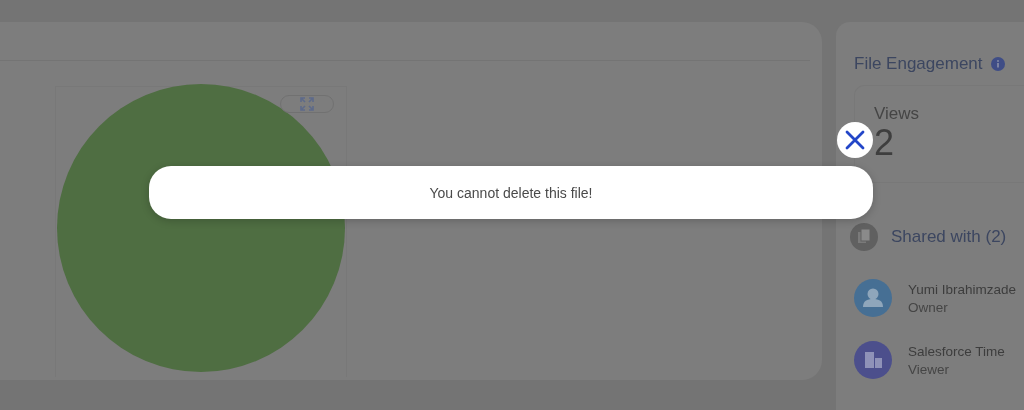  Describe the element at coordinates (918, 64) in the screenshot. I see `section-title: File Engagement` at that location.